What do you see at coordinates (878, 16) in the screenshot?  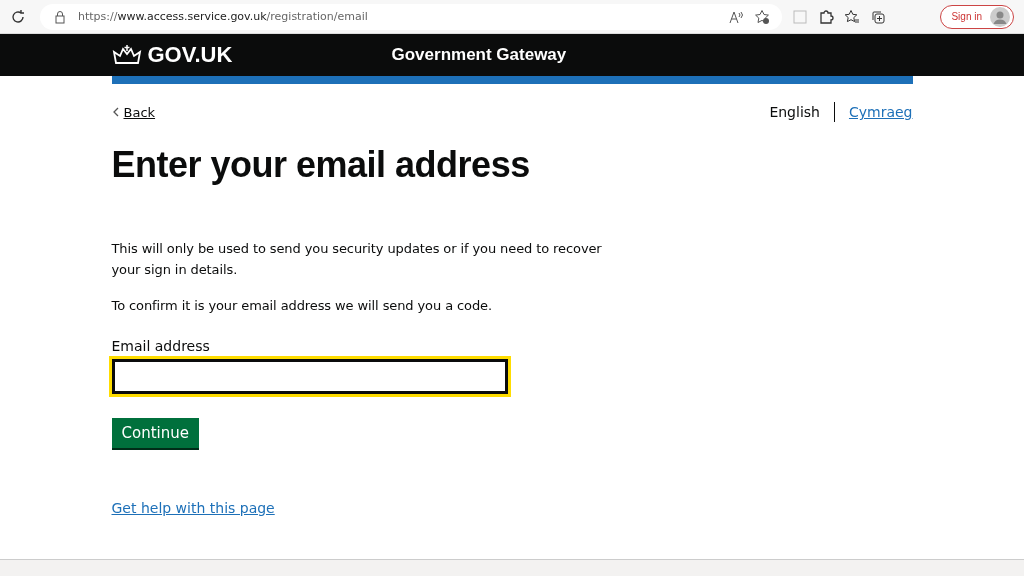 I see `collections-icon` at bounding box center [878, 16].